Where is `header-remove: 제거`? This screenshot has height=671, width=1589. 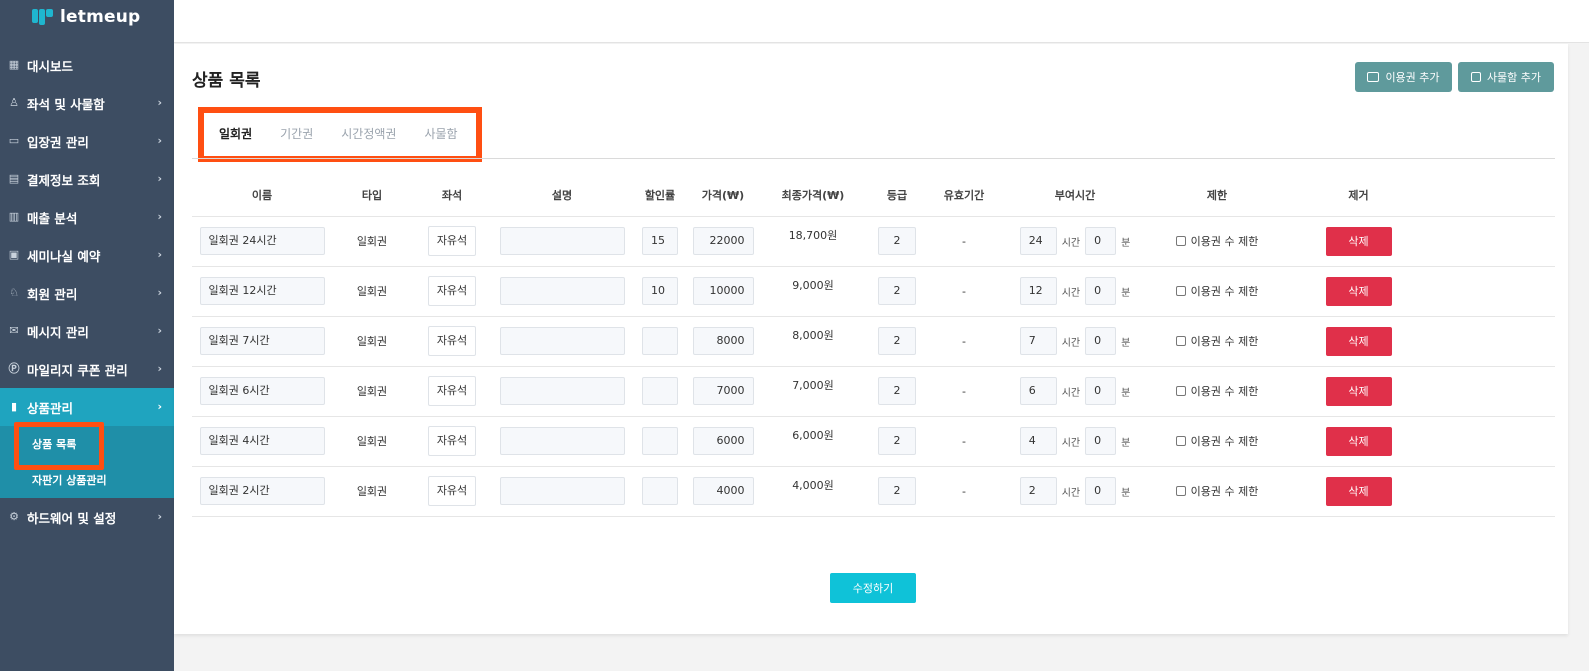
header-remove: 제거 is located at coordinates (1358, 195).